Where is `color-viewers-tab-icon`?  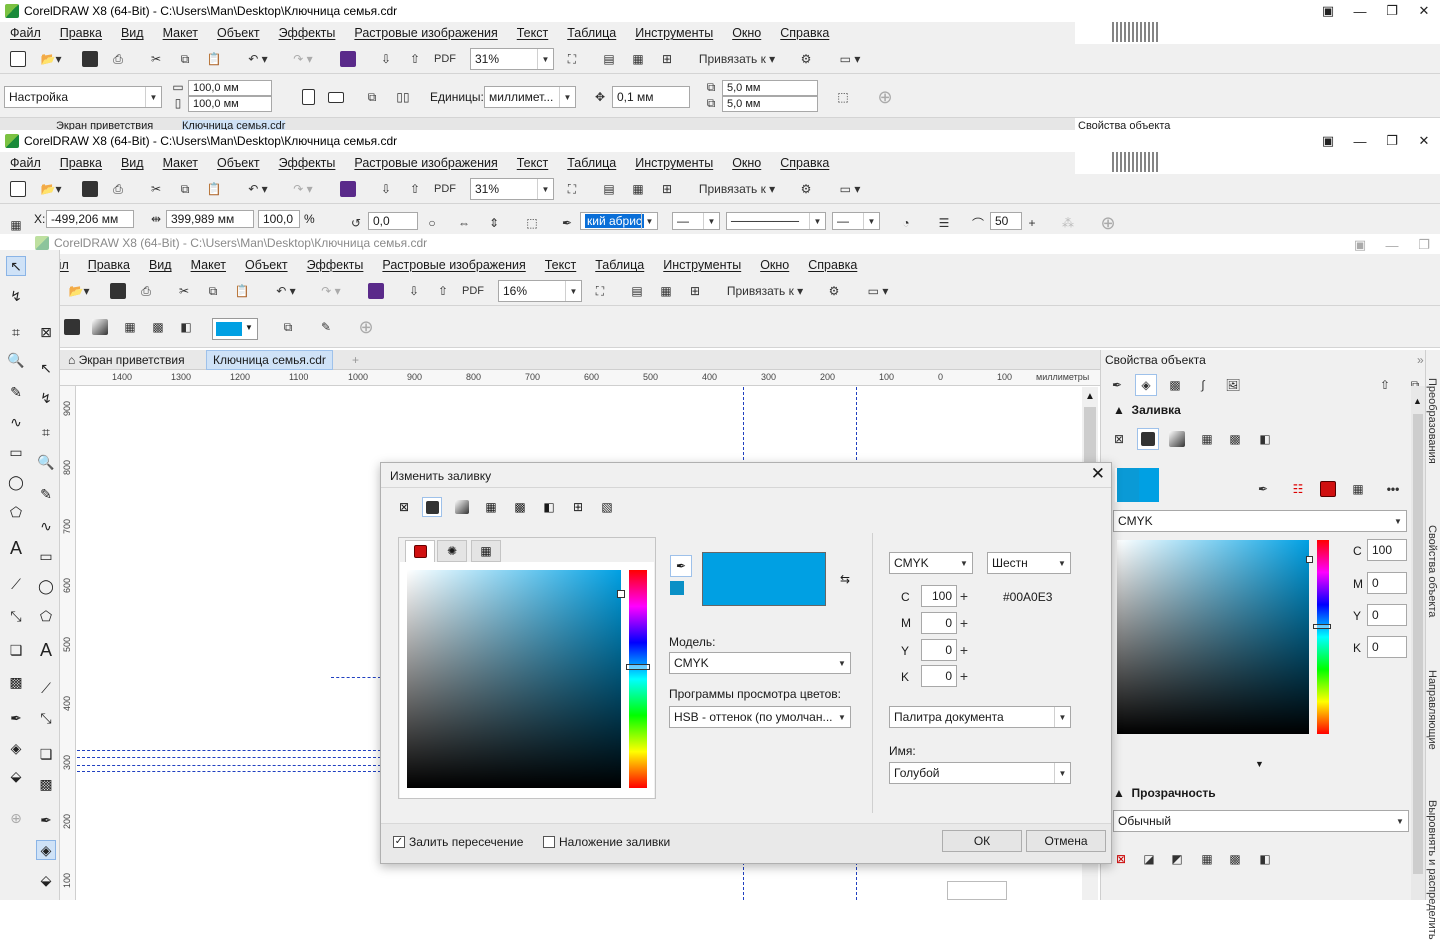
color-viewers-tab-icon is located at coordinates (420, 551).